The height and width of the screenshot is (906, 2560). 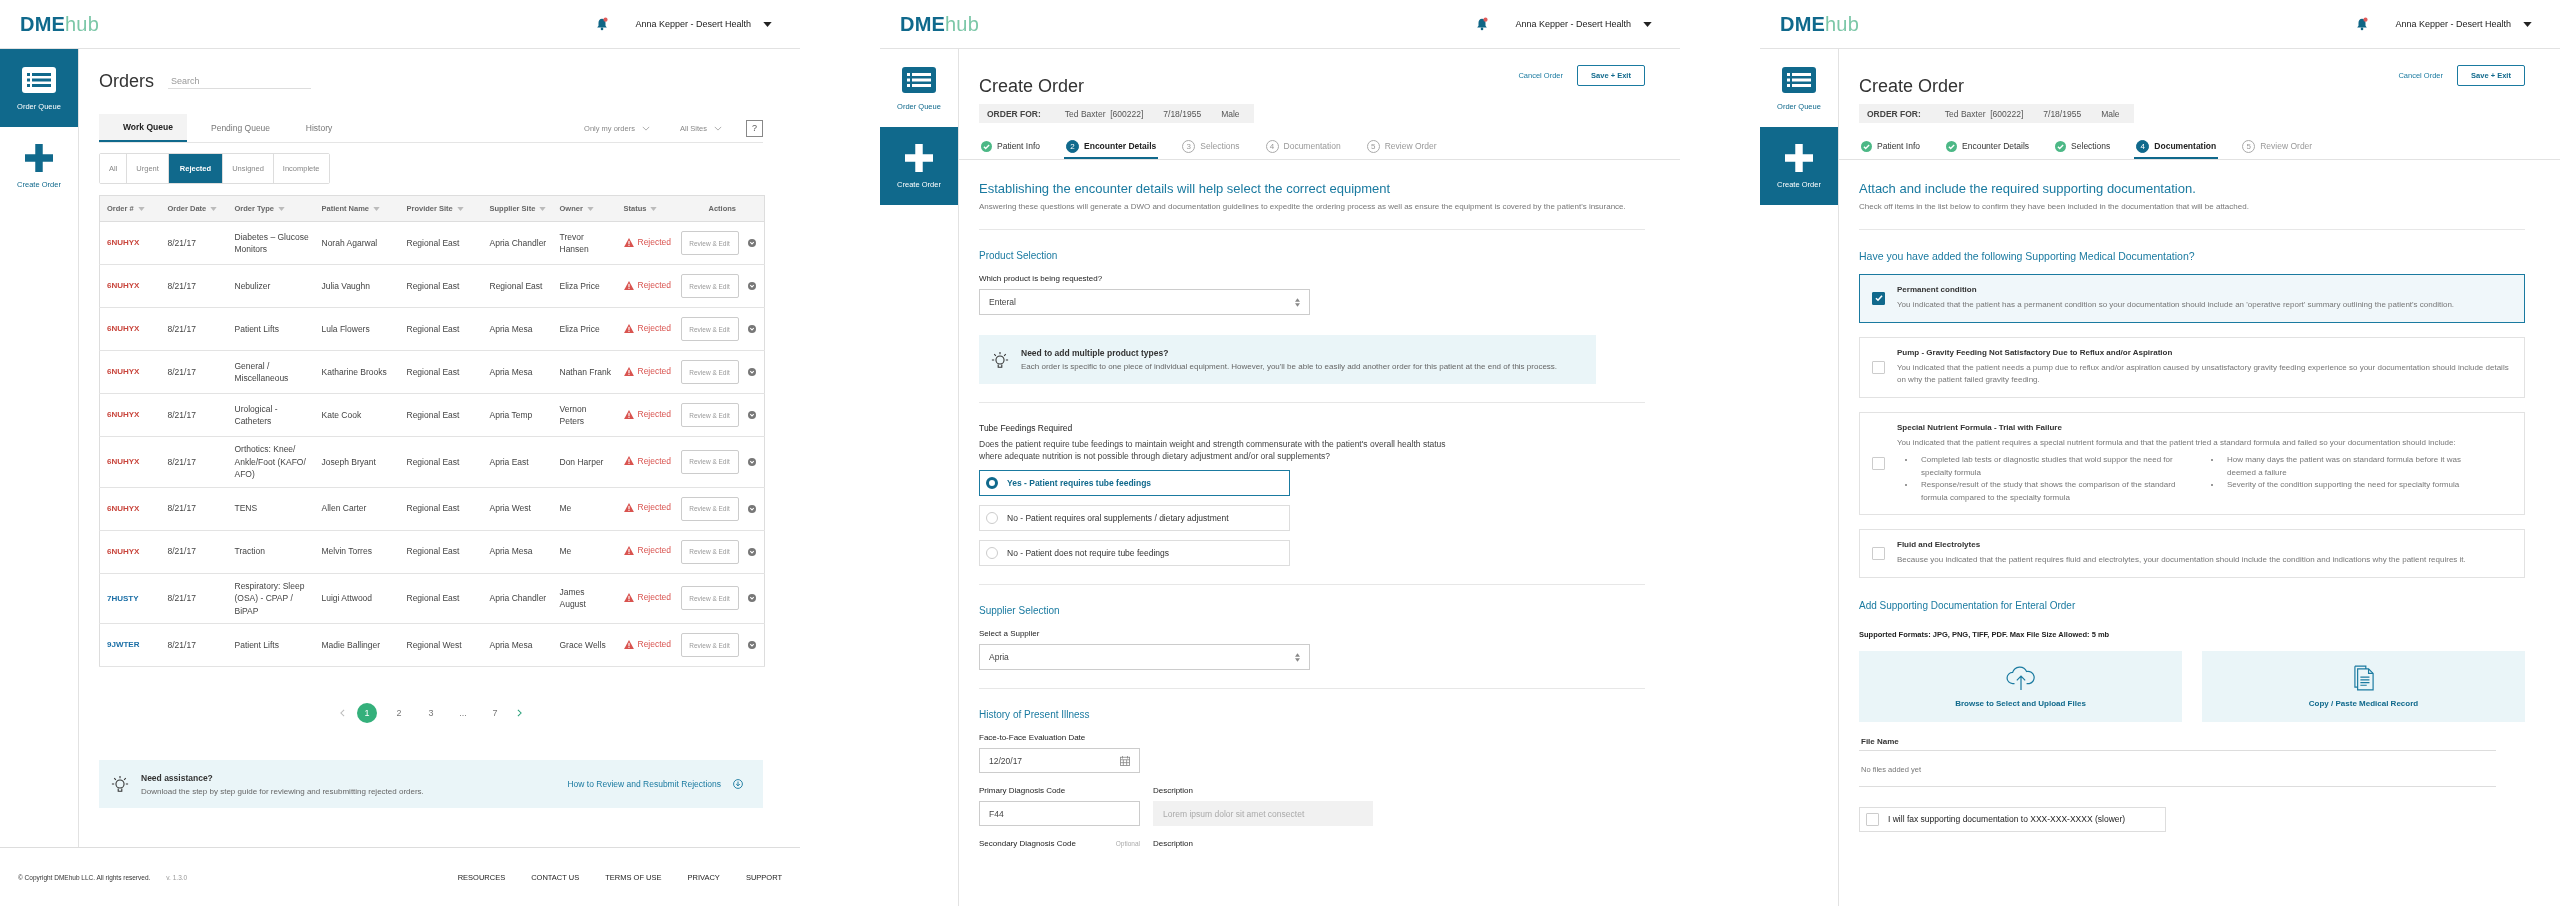 I want to click on checklist-card: Permanent condition You indicated that the patient has a permanent condition so your documentation should include an 'operative report' summary outlining the patient's condition., so click(x=2192, y=298).